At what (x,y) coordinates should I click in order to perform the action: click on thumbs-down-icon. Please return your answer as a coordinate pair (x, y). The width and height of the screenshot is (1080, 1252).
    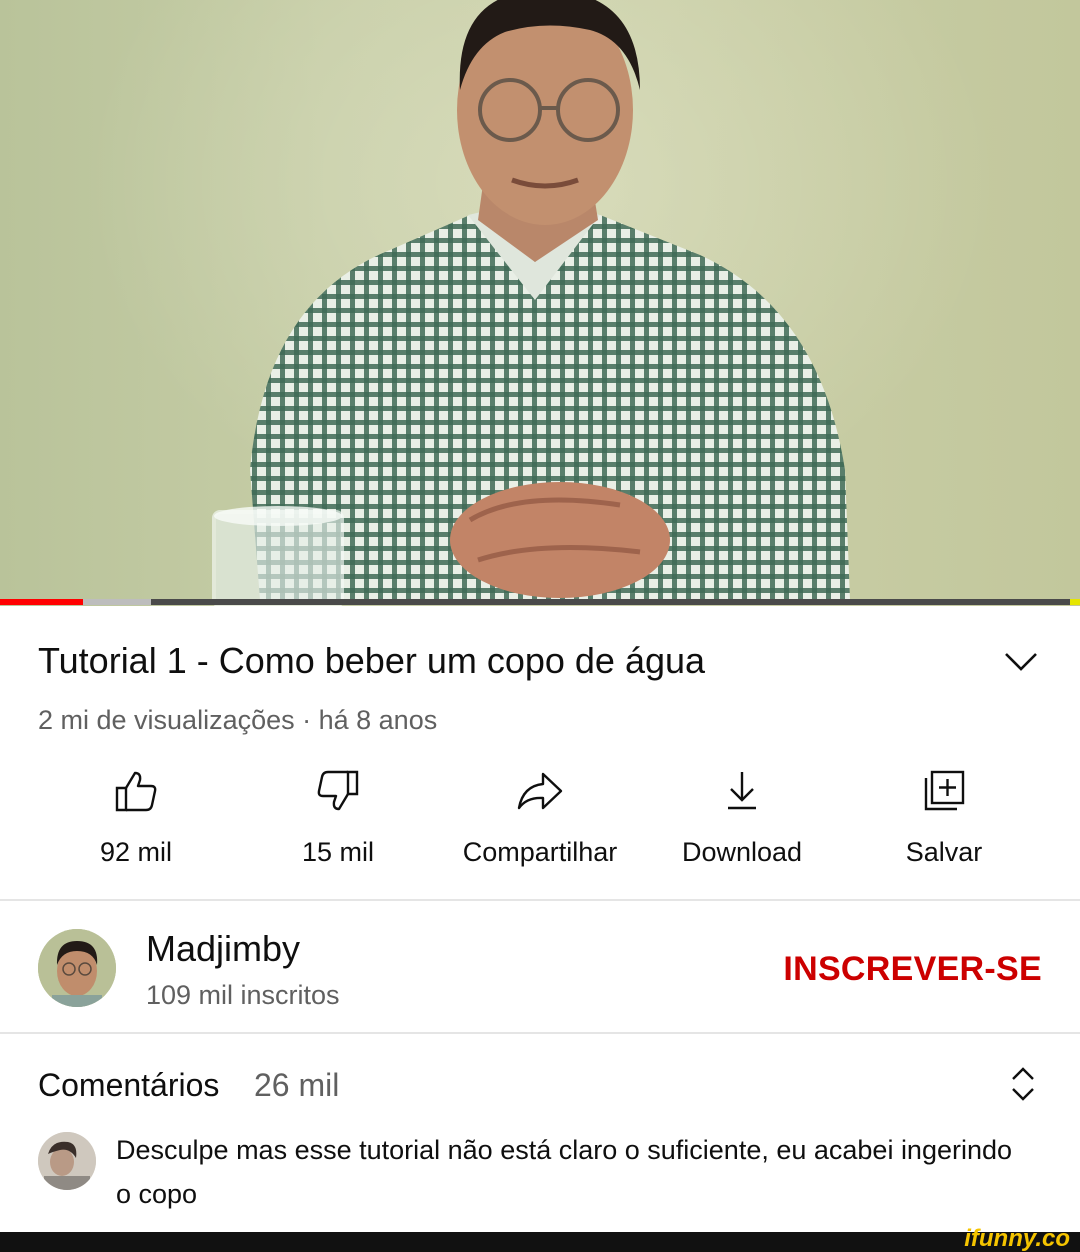
    Looking at the image, I should click on (338, 790).